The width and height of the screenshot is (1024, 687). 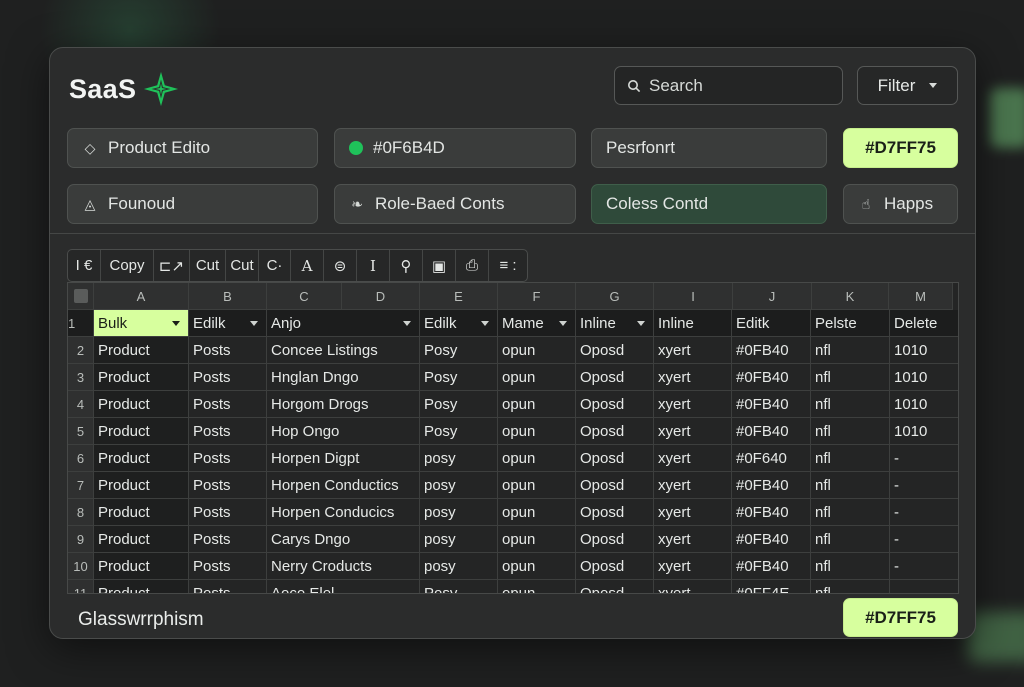 I want to click on column-header: B, so click(x=228, y=296).